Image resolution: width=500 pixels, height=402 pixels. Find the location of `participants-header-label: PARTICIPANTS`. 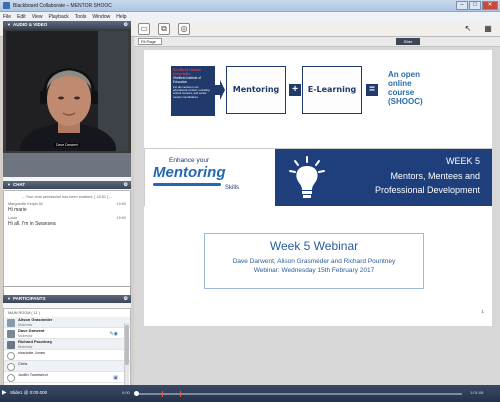

participants-header-label: PARTICIPANTS is located at coordinates (29, 298).